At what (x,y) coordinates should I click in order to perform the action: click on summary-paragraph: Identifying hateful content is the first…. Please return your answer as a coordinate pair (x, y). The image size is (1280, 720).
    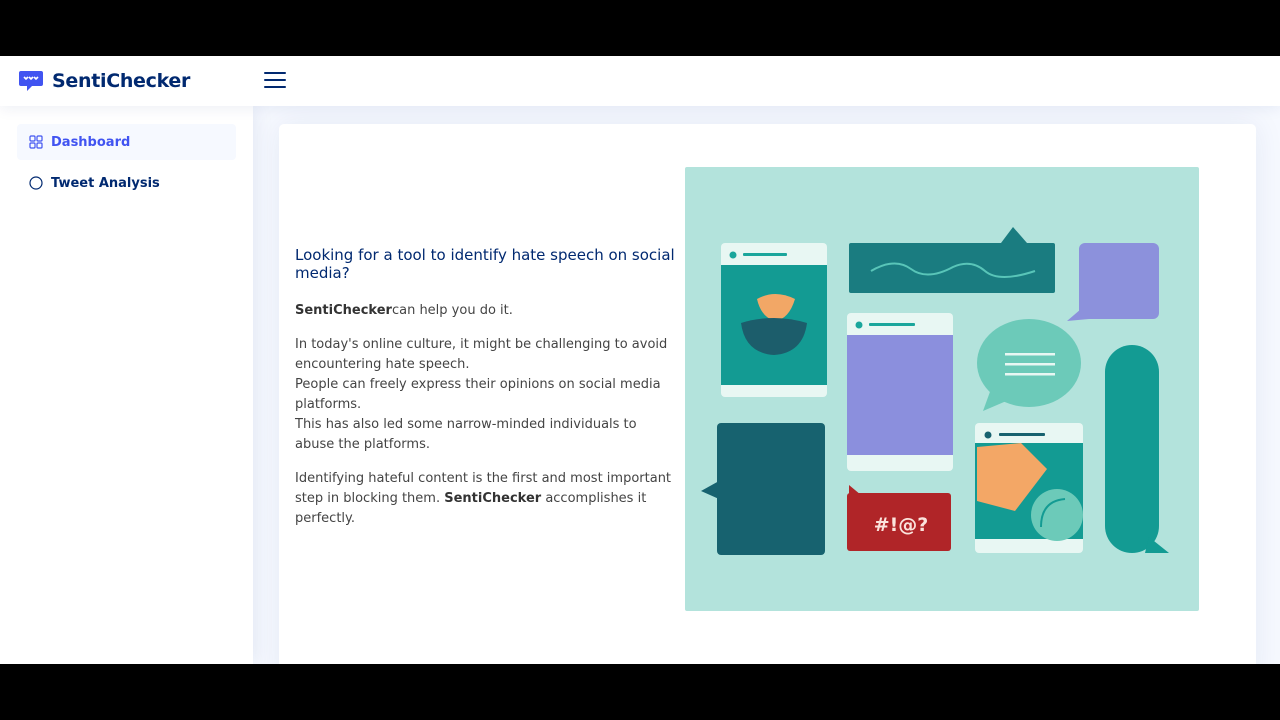
    Looking at the image, I should click on (485, 499).